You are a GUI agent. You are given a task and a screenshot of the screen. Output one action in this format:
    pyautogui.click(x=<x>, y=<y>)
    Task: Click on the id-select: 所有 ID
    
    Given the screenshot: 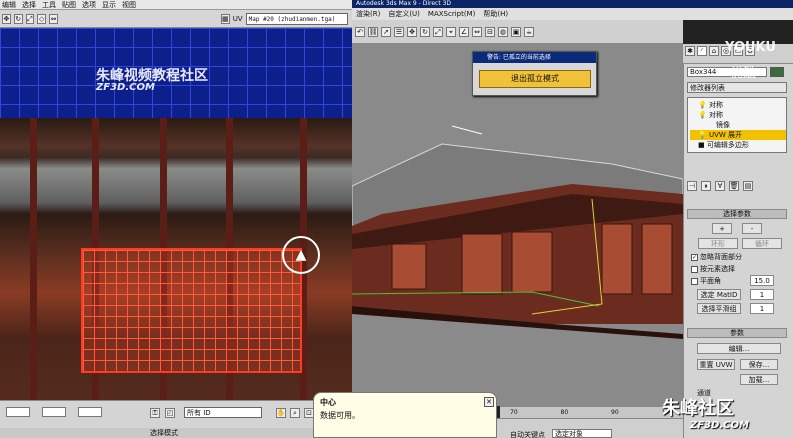 What is the action you would take?
    pyautogui.click(x=223, y=412)
    